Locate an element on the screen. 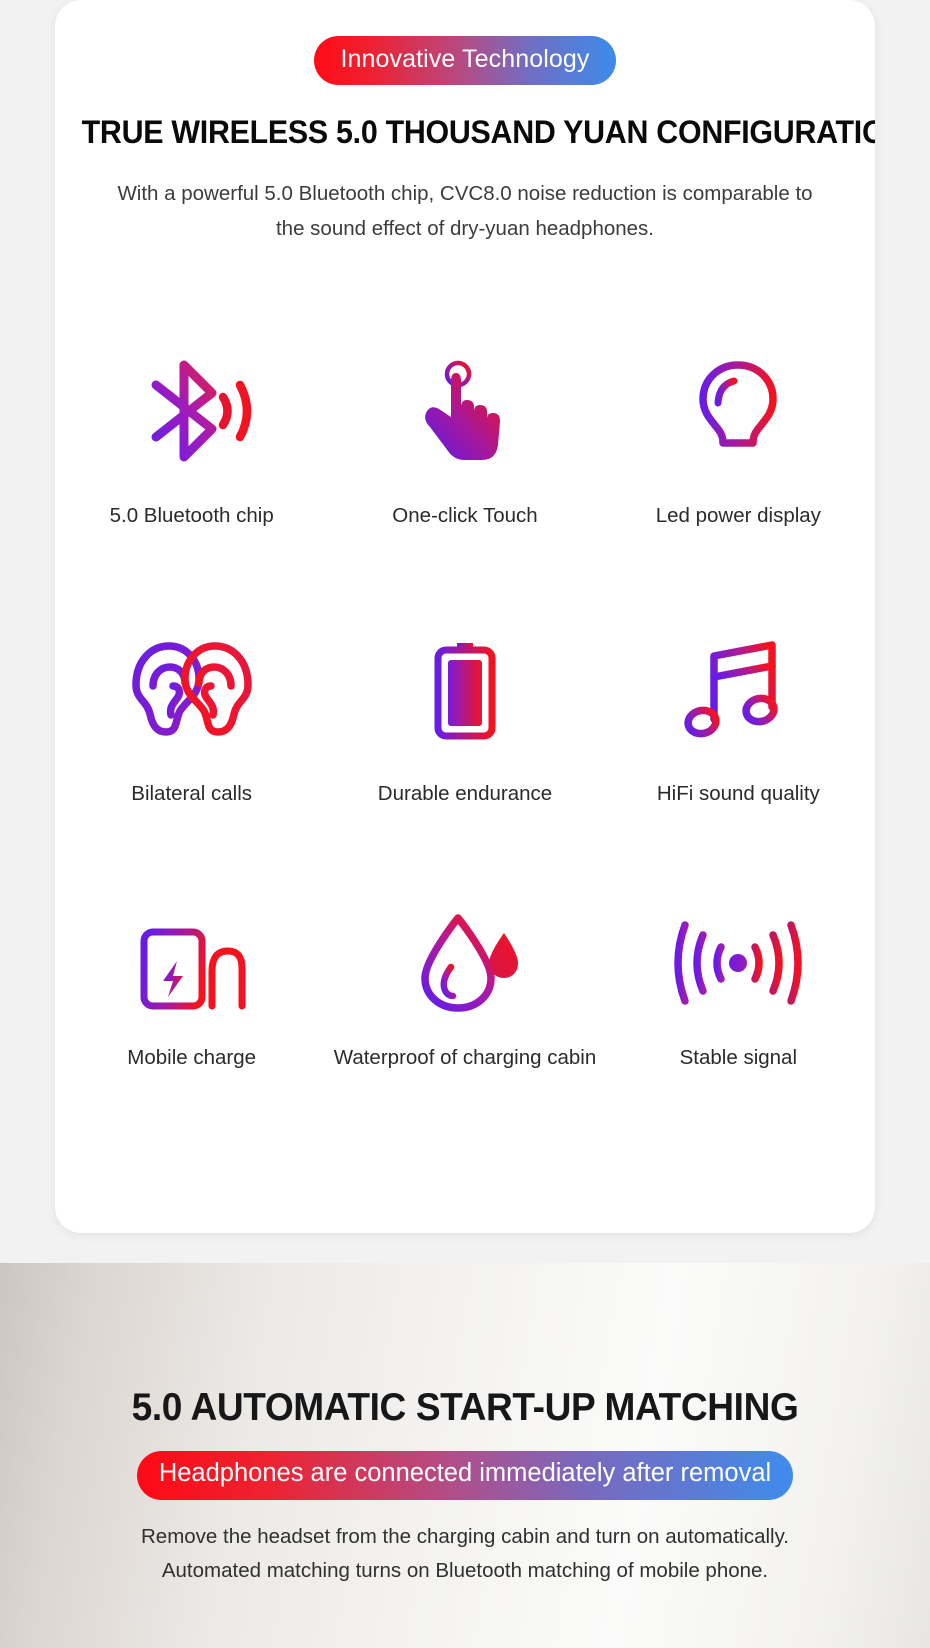 This screenshot has width=930, height=1648. feature-label: Led power display is located at coordinates (738, 515).